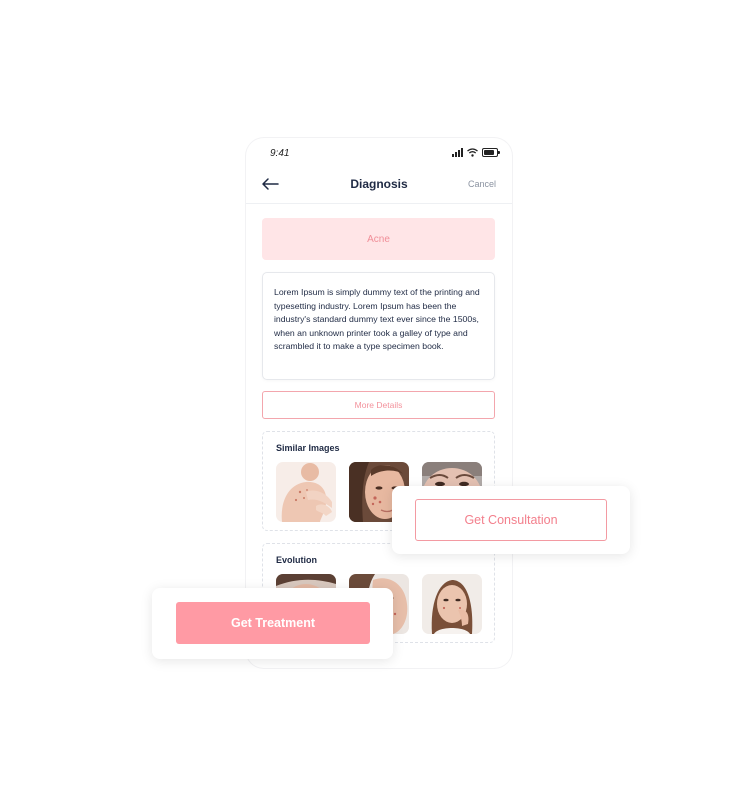 Image resolution: width=756 pixels, height=807 pixels. What do you see at coordinates (308, 448) in the screenshot?
I see `similar-images-title: Similar Images` at bounding box center [308, 448].